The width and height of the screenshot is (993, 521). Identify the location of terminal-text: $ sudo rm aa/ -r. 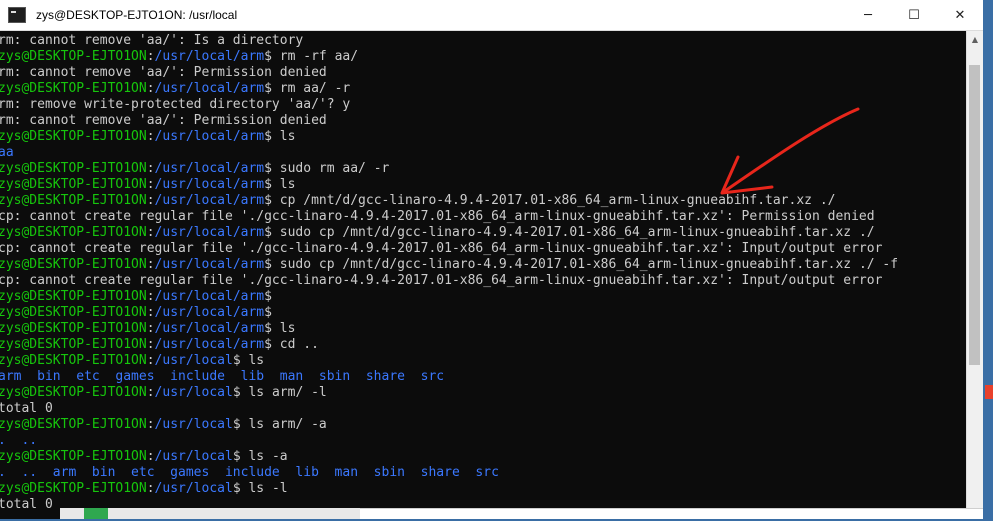
(327, 168).